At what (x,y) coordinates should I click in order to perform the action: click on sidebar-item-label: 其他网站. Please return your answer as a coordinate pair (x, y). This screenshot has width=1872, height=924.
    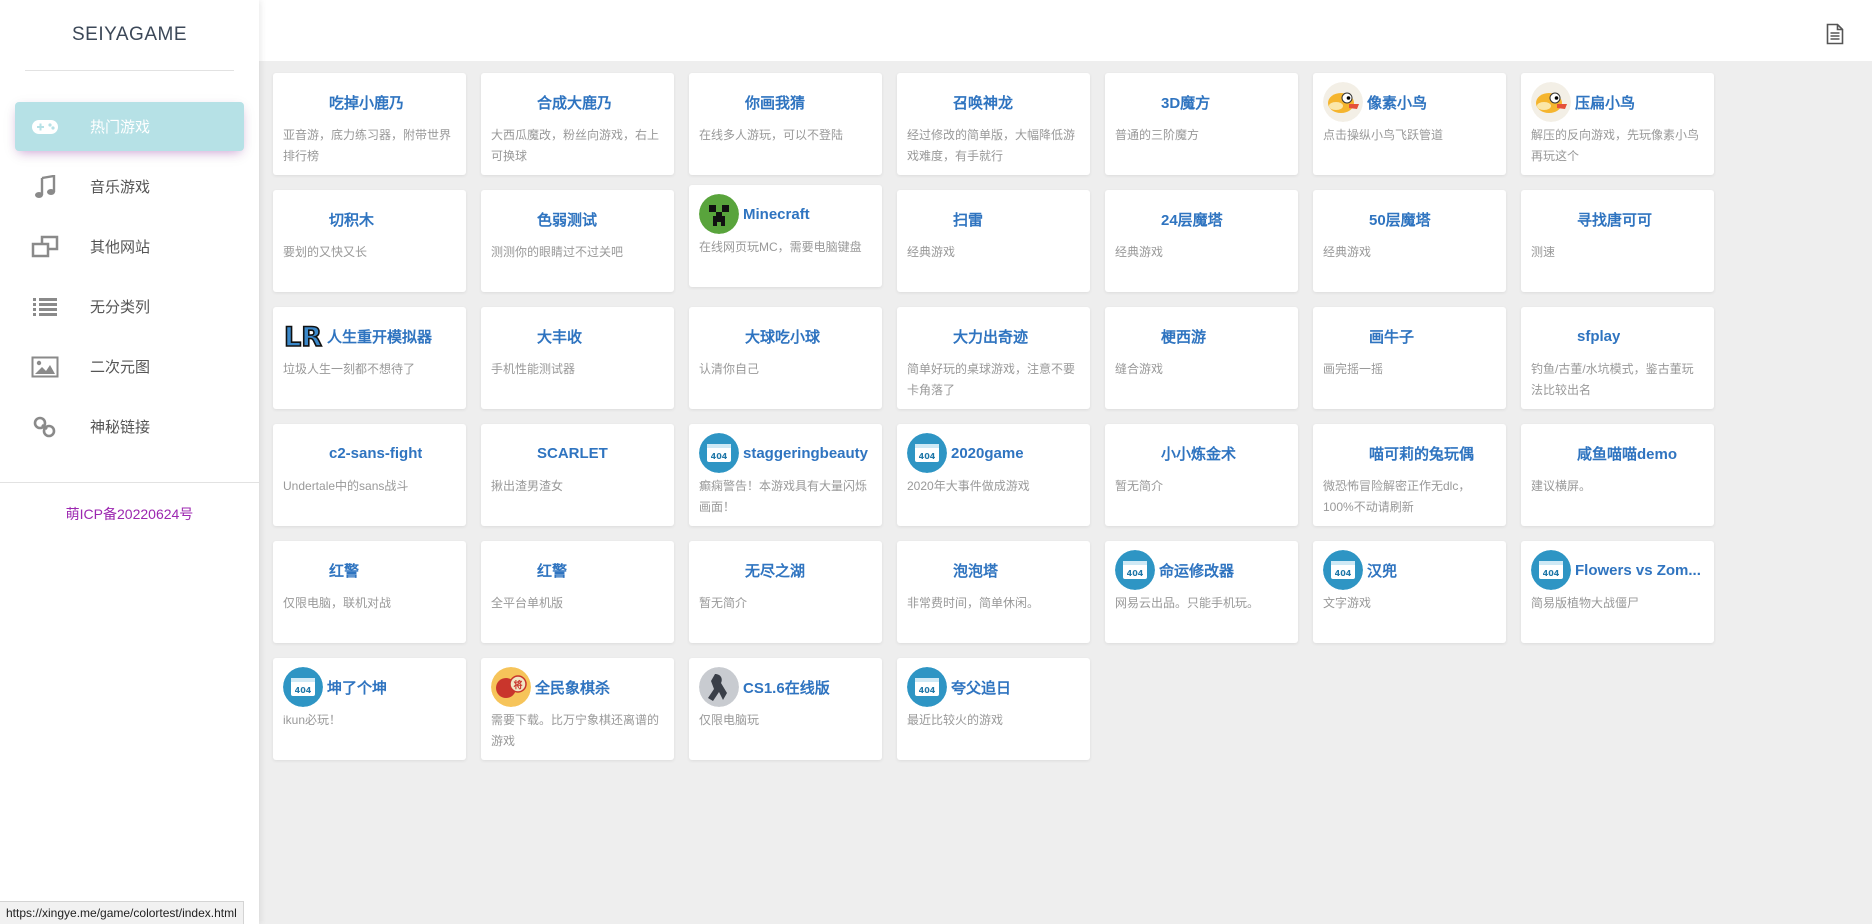
    Looking at the image, I should click on (120, 247).